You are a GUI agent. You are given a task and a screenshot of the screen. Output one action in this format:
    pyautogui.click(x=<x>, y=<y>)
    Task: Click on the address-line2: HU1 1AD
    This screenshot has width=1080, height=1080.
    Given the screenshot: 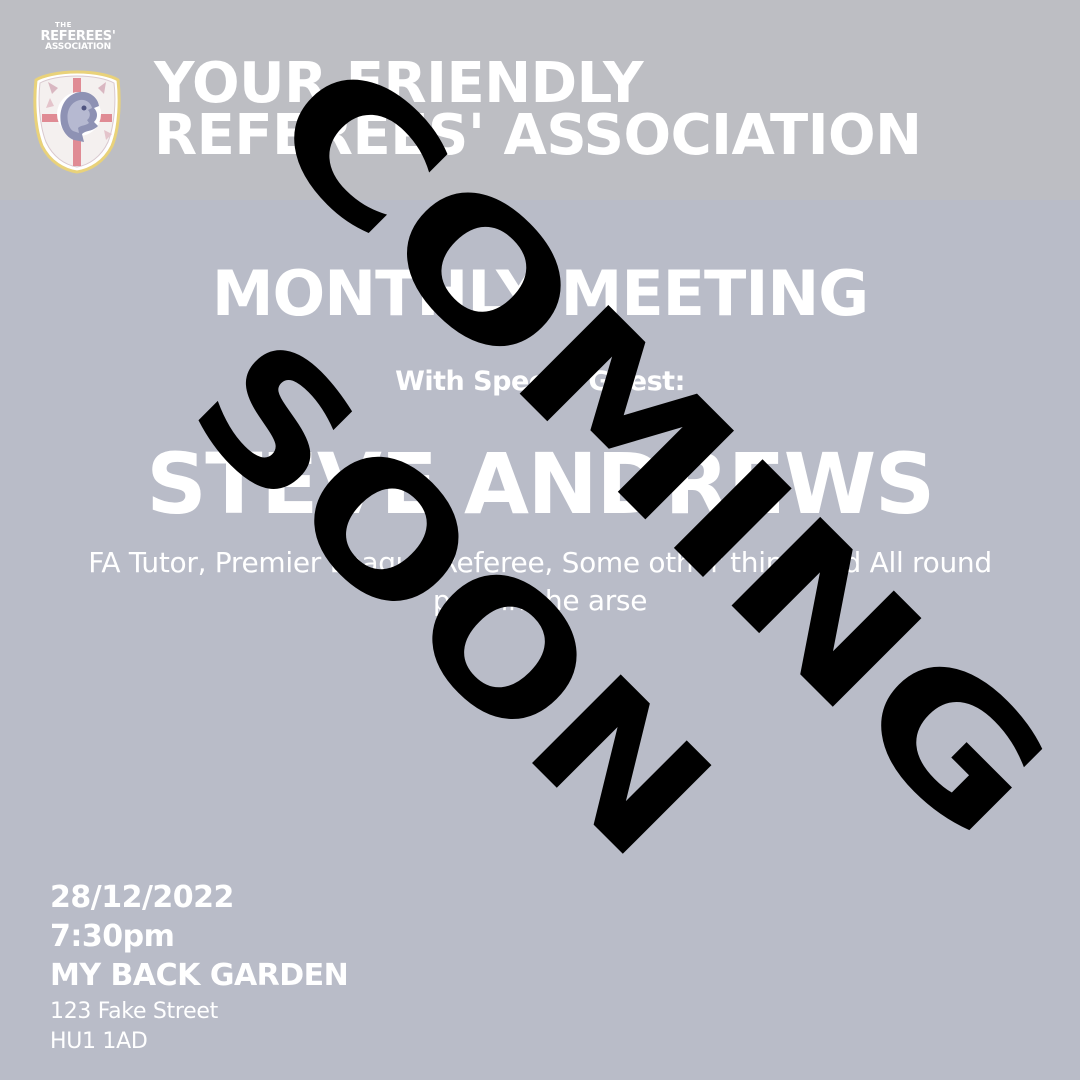 What is the action you would take?
    pyautogui.click(x=99, y=1041)
    